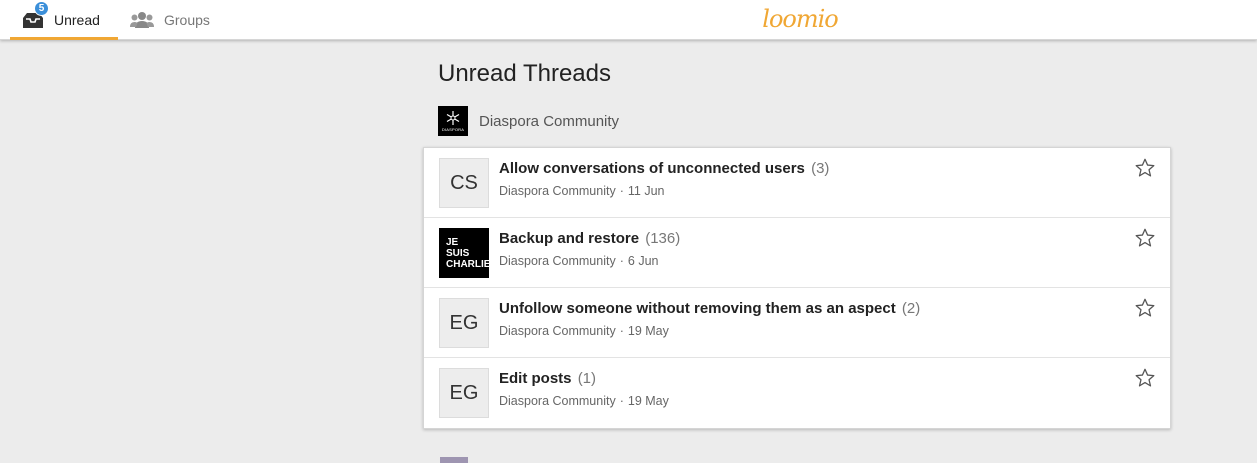  What do you see at coordinates (535, 378) in the screenshot?
I see `thread-title-link: Edit posts` at bounding box center [535, 378].